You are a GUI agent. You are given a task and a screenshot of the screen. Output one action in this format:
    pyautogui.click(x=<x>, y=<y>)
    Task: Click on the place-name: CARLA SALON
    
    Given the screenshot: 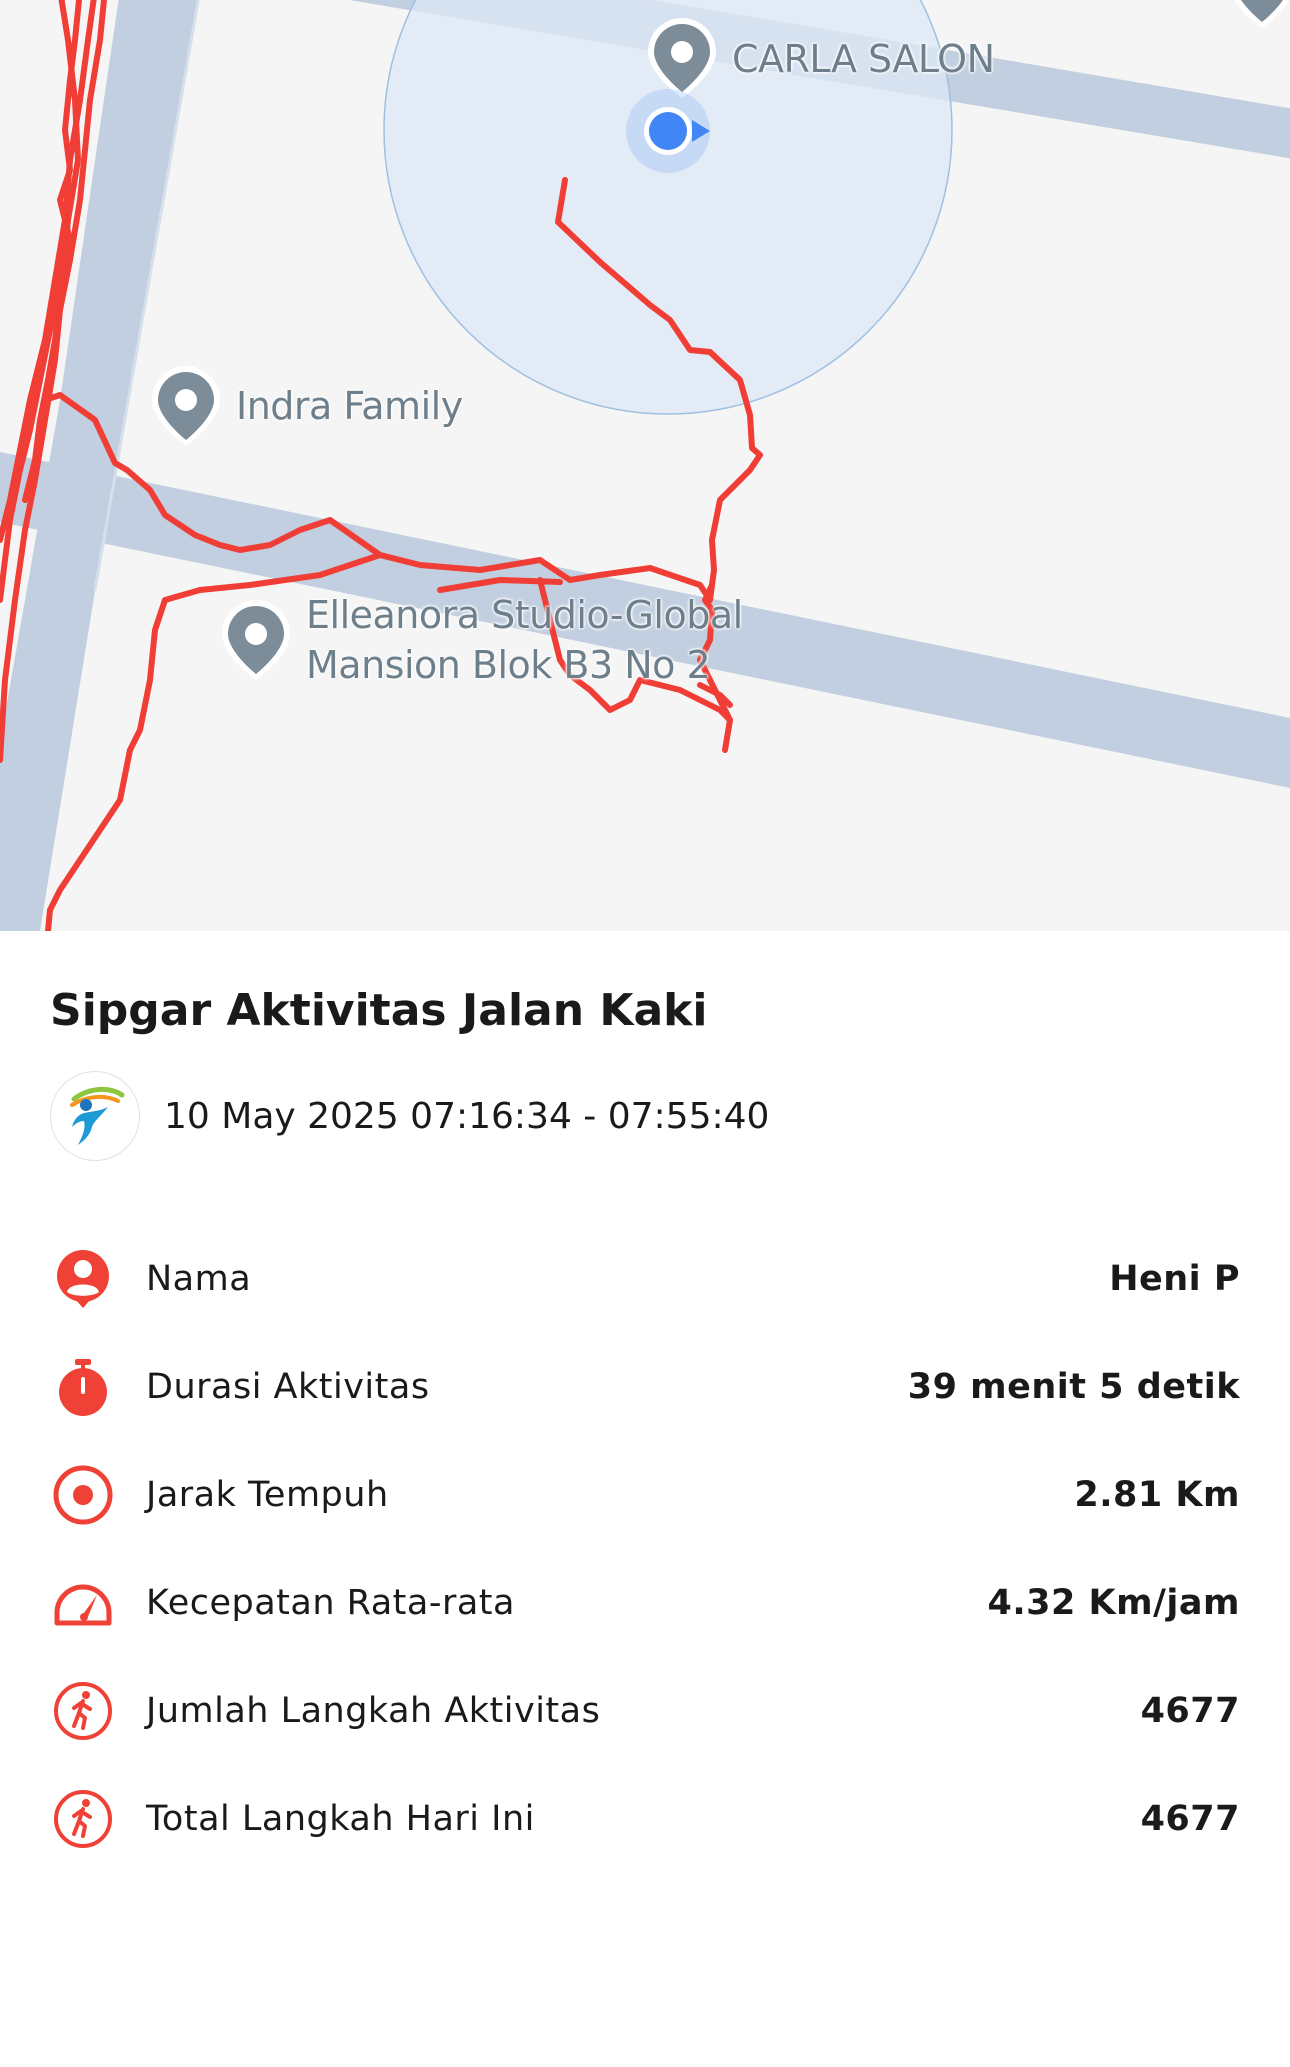 What is the action you would take?
    pyautogui.click(x=863, y=59)
    